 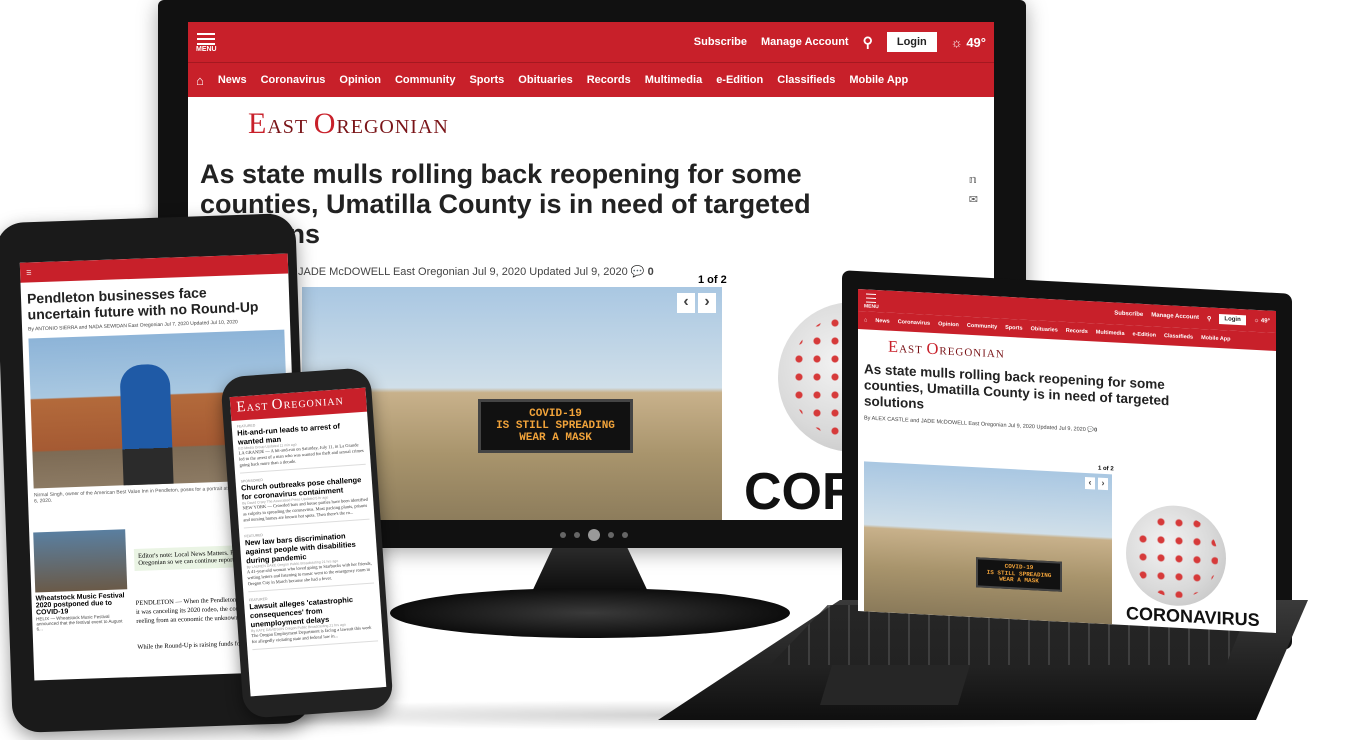 What do you see at coordinates (1013, 328) in the screenshot?
I see `laptop-nav-sports: Sports` at bounding box center [1013, 328].